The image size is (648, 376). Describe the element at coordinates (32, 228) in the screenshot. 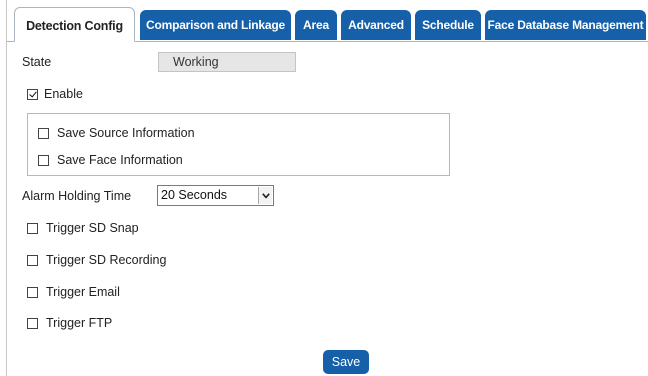

I see `trigger-sd-snap-checkbox` at that location.